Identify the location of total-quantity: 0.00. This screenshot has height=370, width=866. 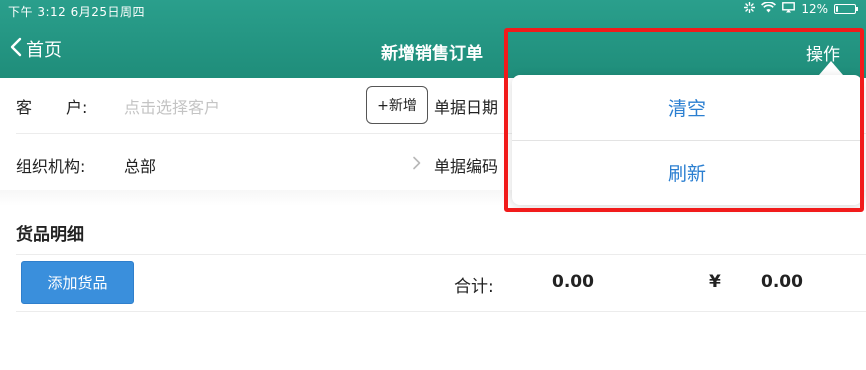
(573, 282).